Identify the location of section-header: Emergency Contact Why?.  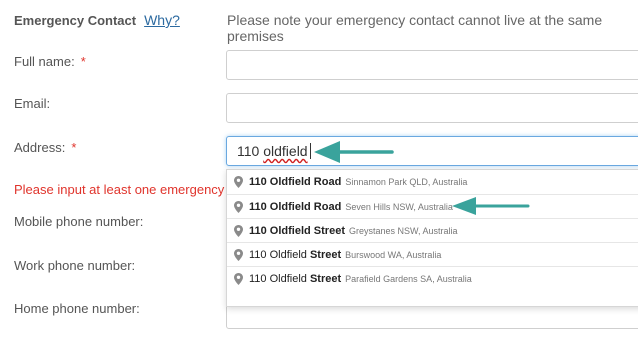
(97, 21).